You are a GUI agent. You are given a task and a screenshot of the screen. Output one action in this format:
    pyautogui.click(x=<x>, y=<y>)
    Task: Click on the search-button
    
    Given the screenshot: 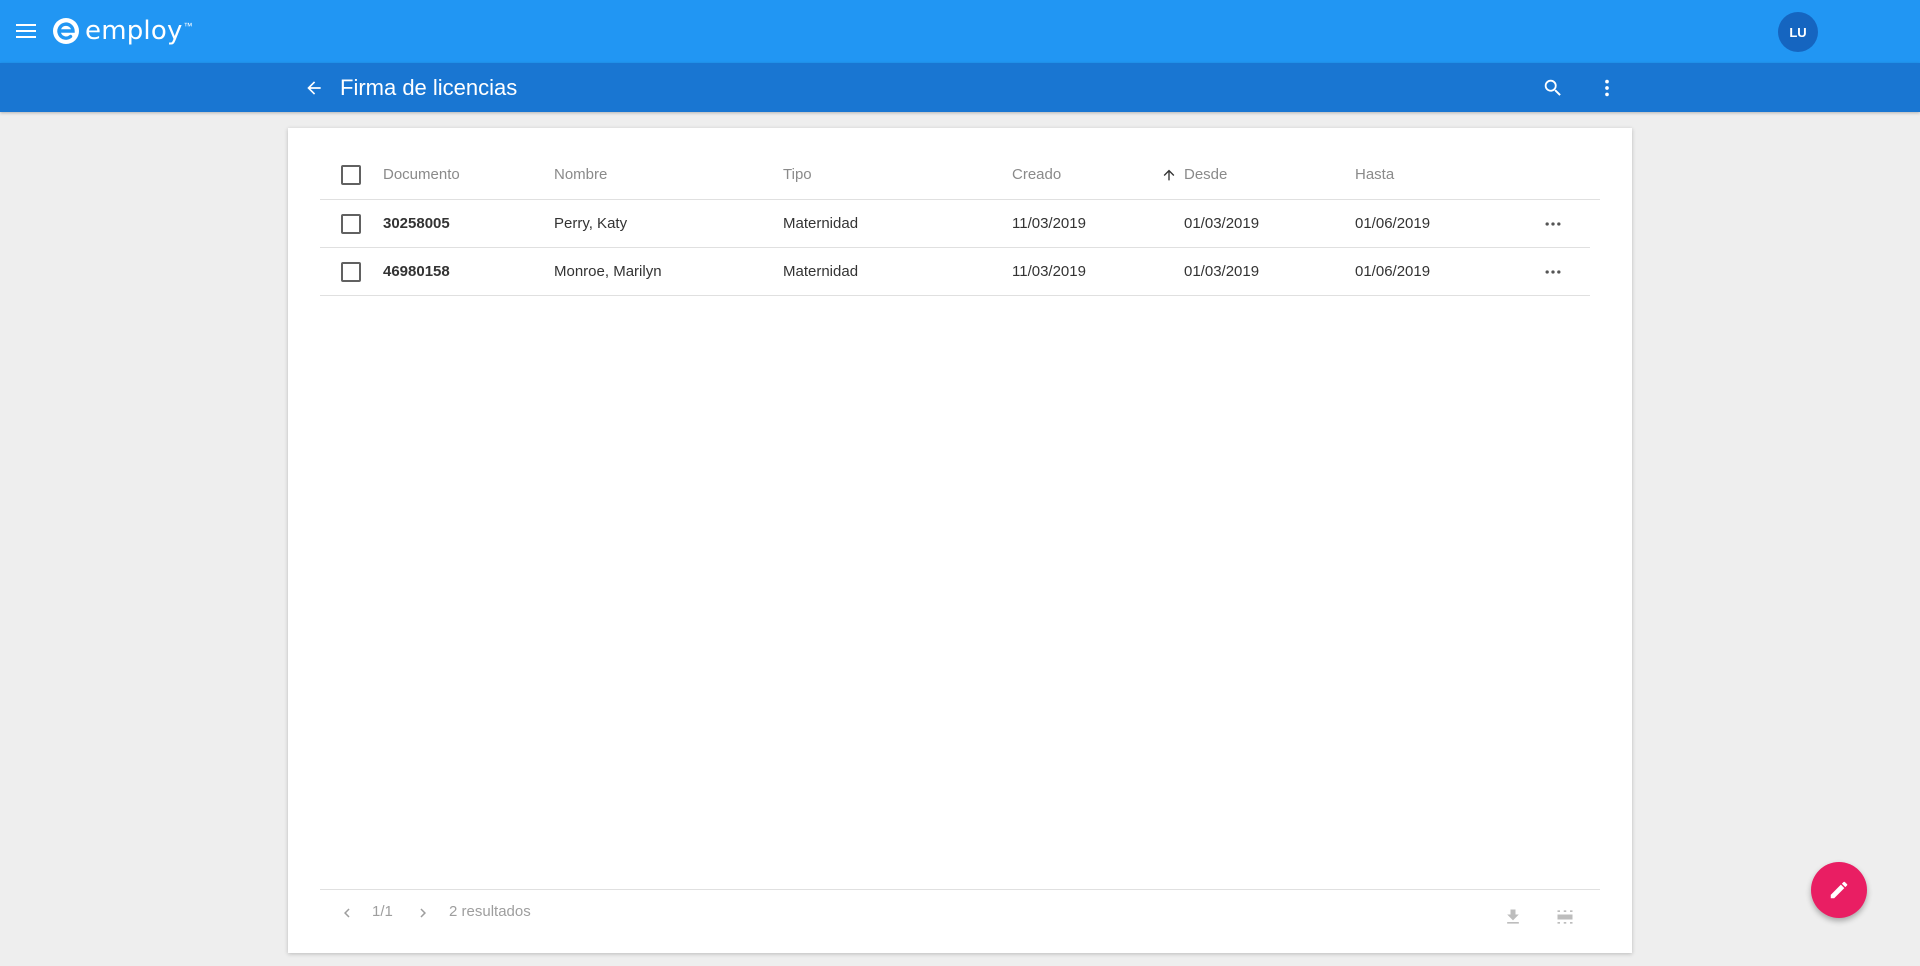 What is the action you would take?
    pyautogui.click(x=1553, y=88)
    